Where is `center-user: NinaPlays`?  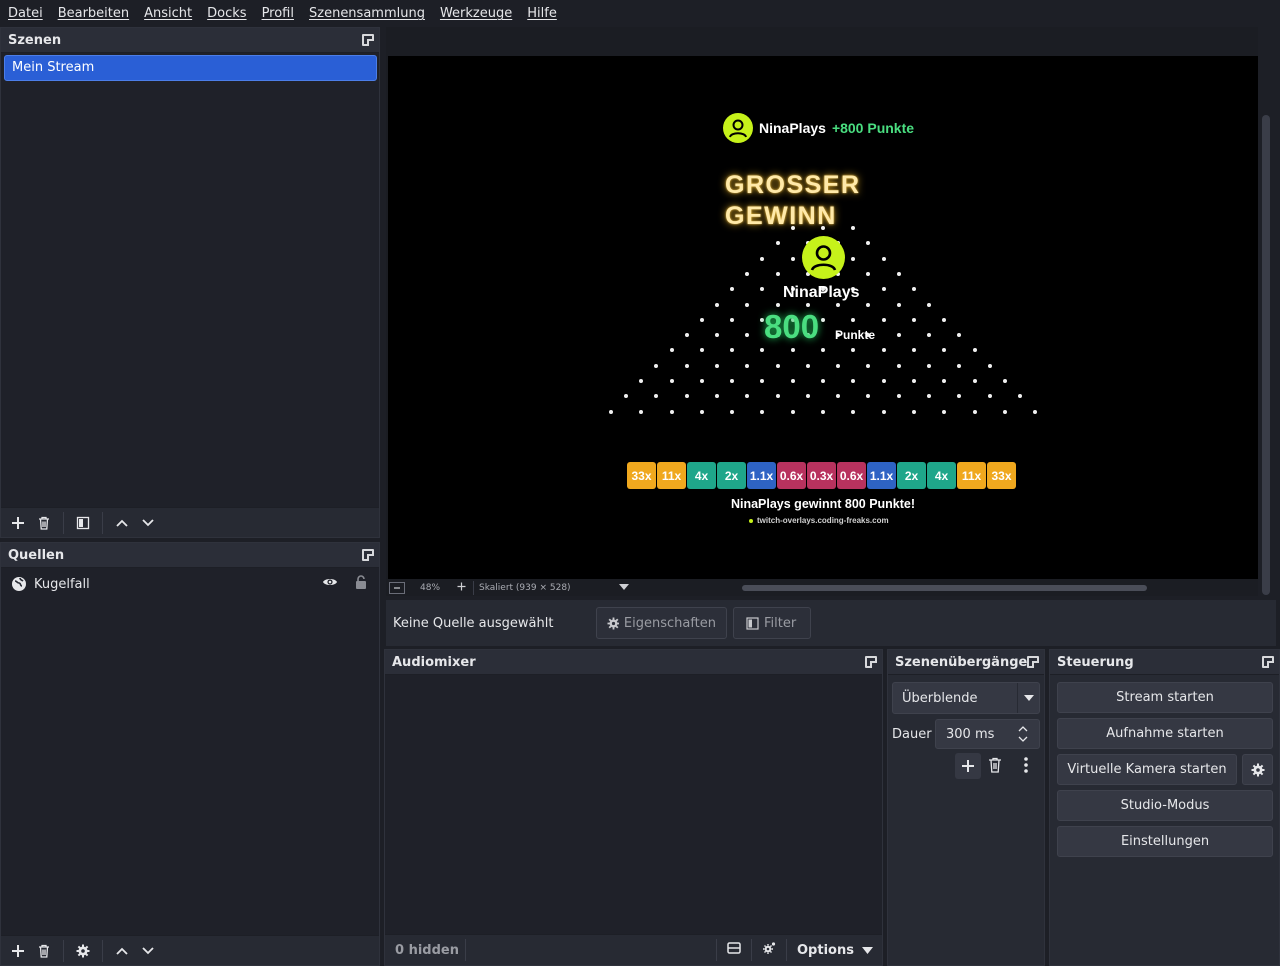
center-user: NinaPlays is located at coordinates (821, 292).